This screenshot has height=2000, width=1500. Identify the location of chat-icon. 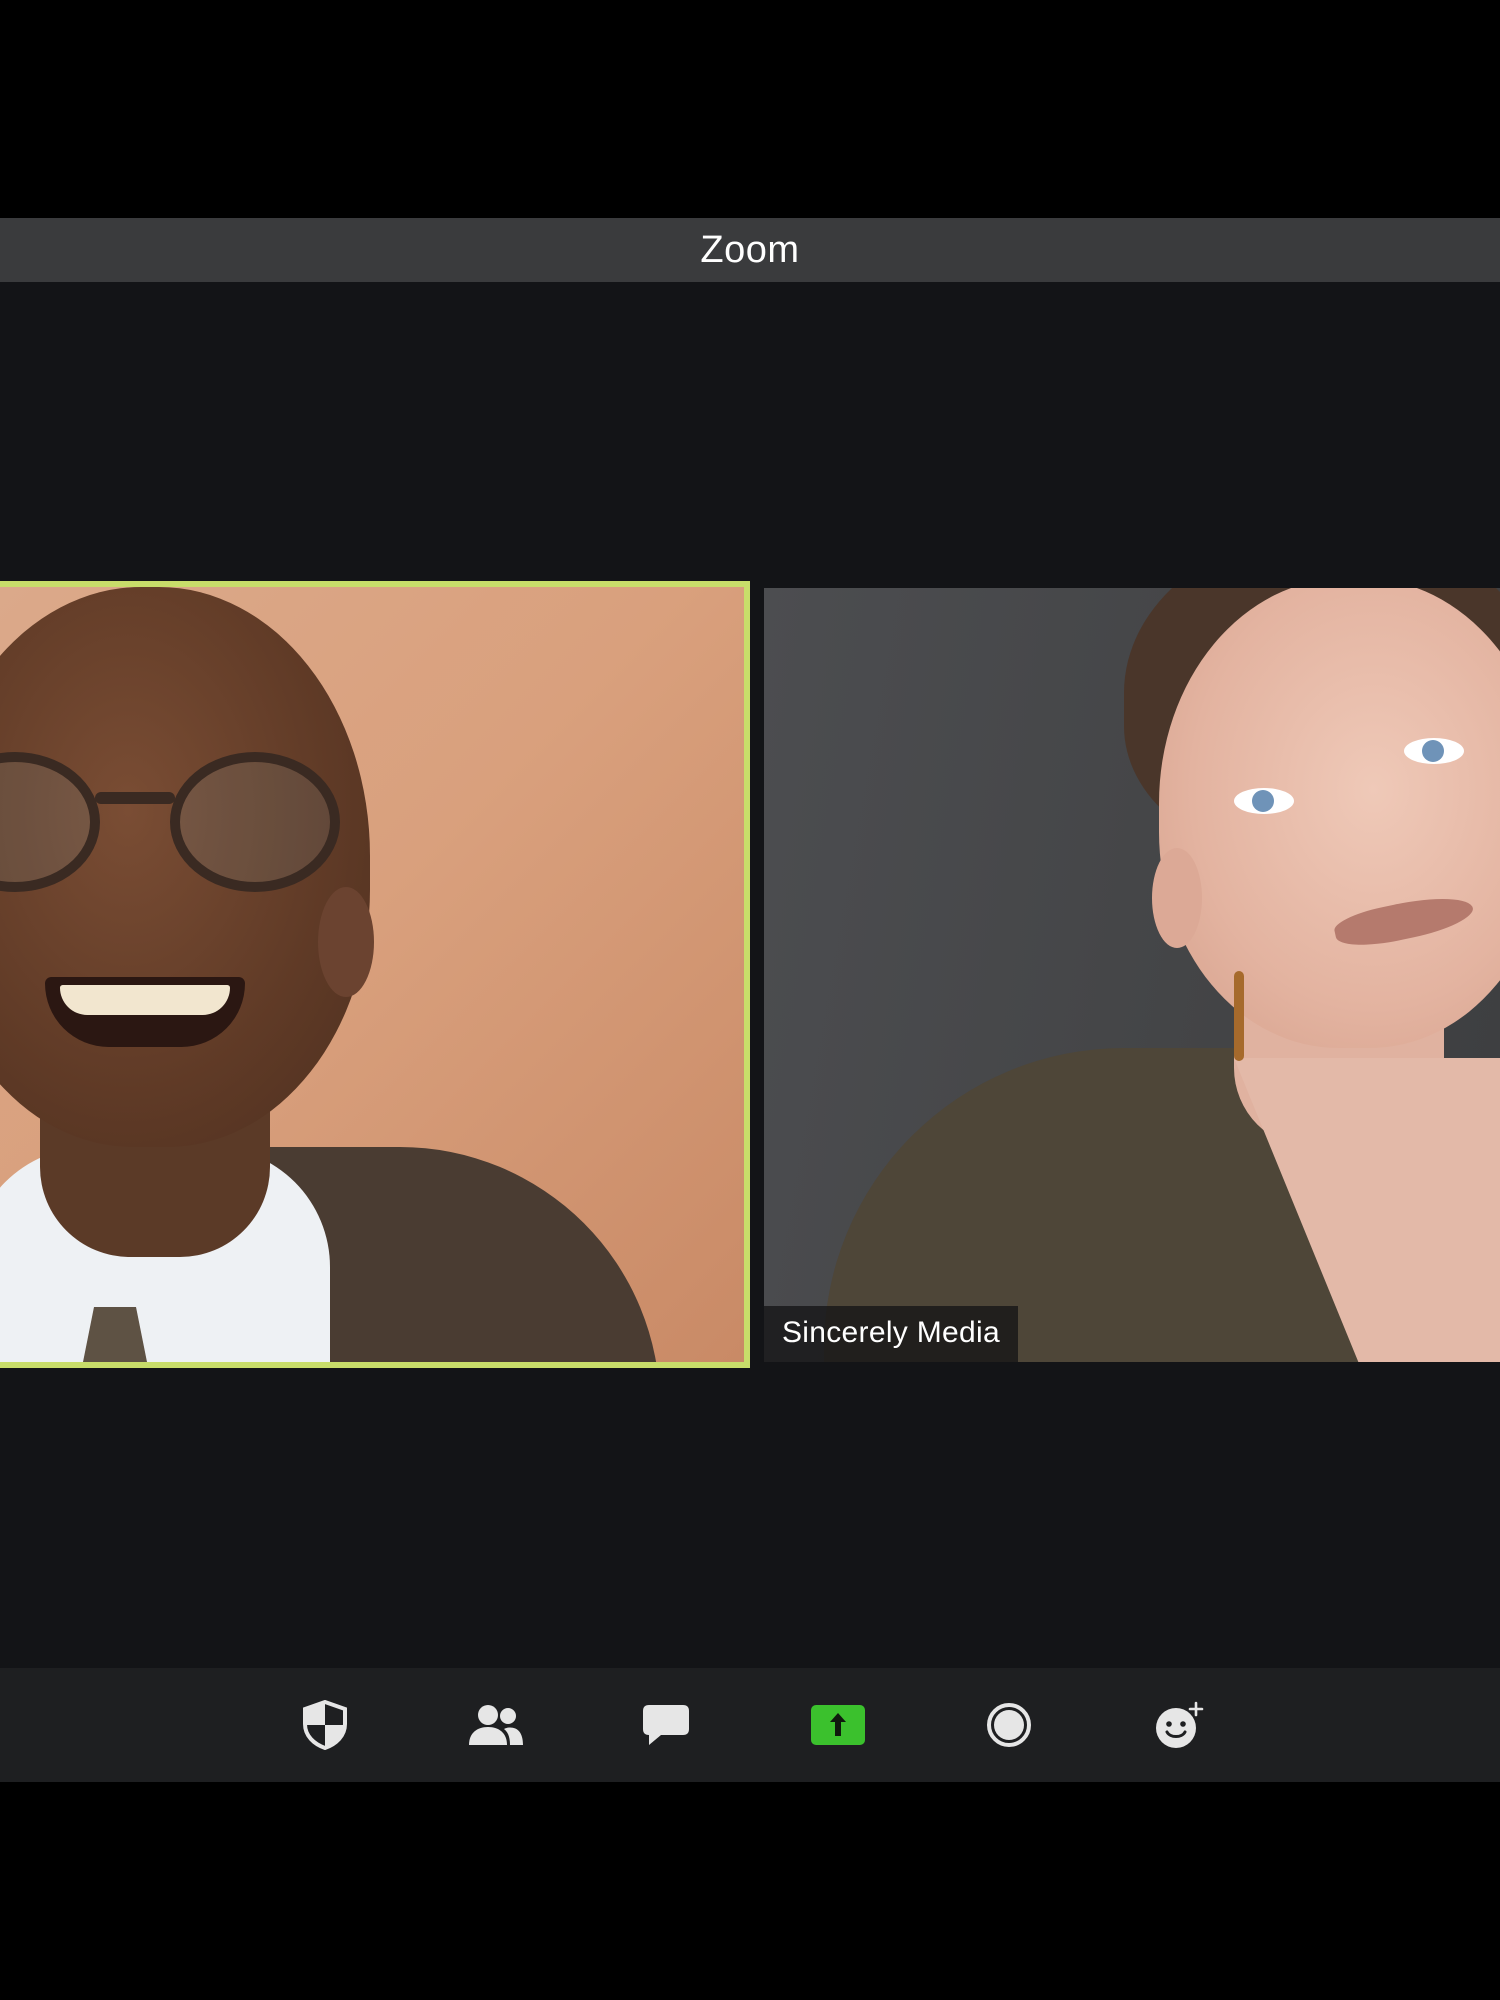
(666, 1725).